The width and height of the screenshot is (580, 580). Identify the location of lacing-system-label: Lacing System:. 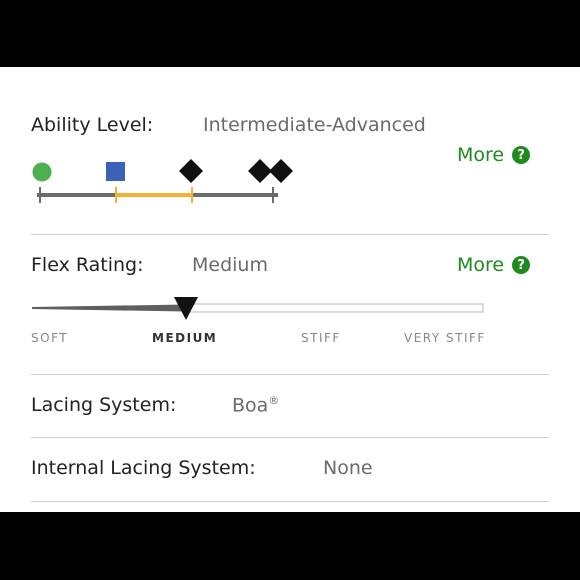
(104, 405).